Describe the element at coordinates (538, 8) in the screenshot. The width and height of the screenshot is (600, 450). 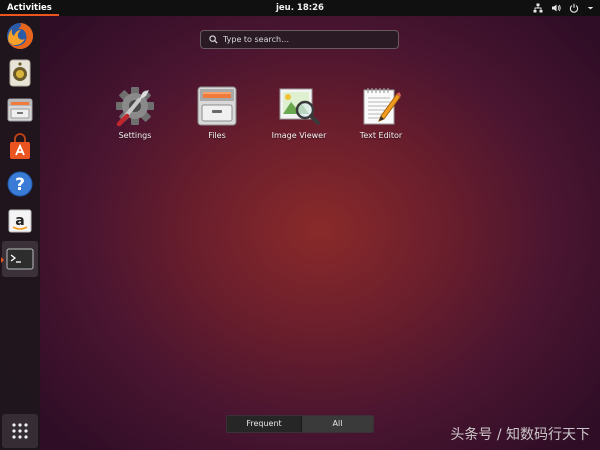
I see `network-icon` at that location.